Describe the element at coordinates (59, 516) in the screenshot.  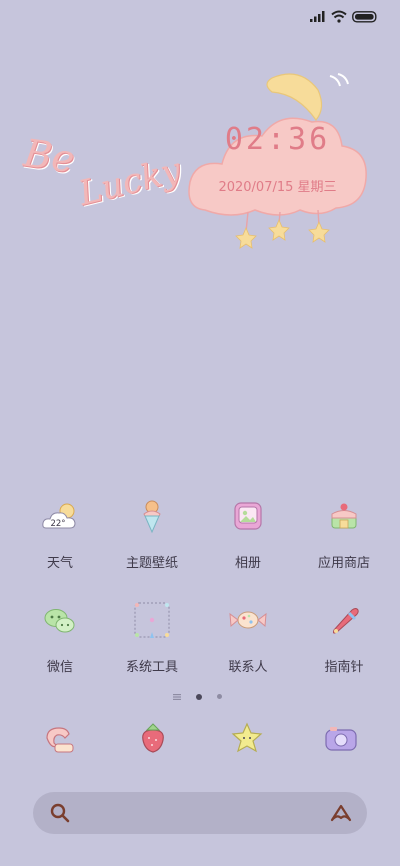
I see `weather-icon: 22°` at that location.